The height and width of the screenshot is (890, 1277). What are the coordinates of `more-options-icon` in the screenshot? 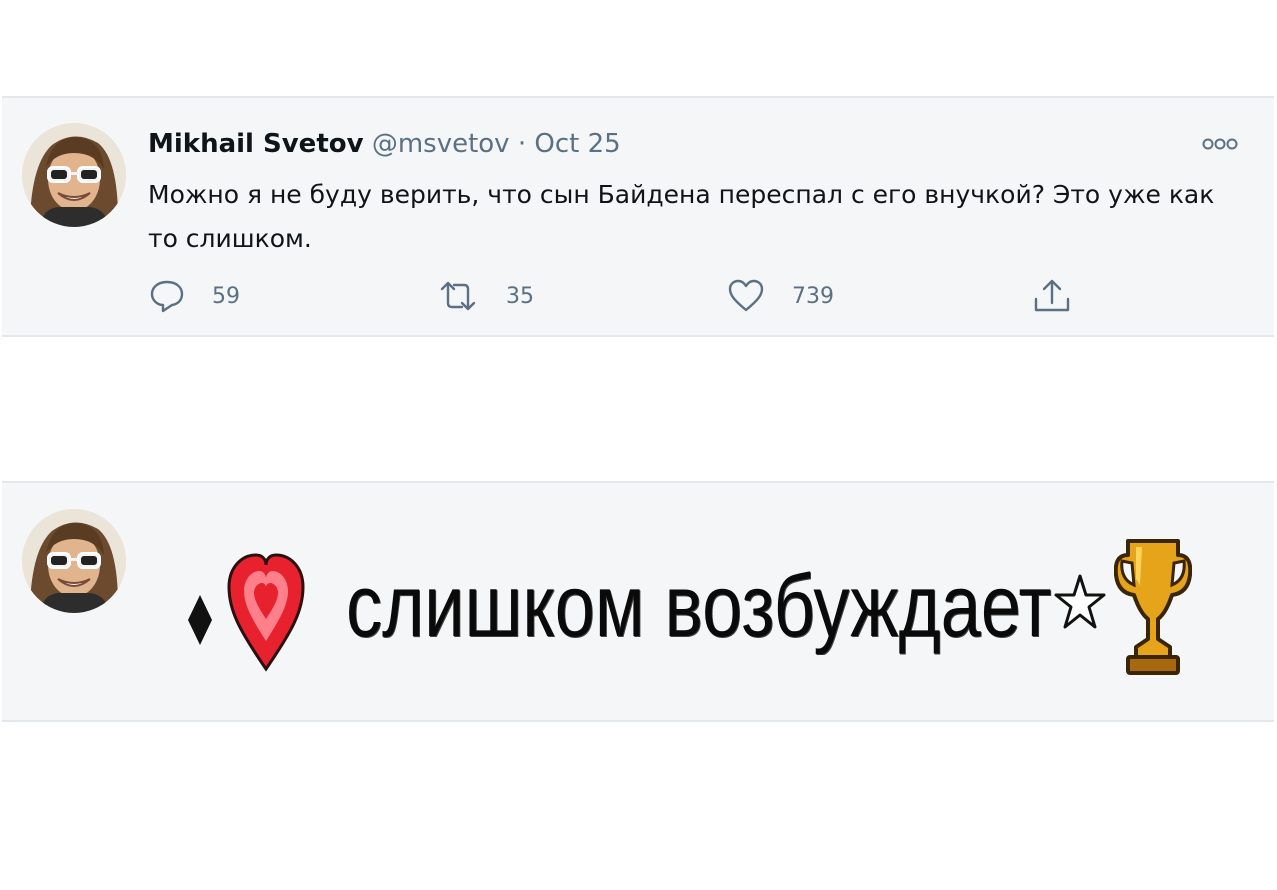 It's located at (1220, 144).